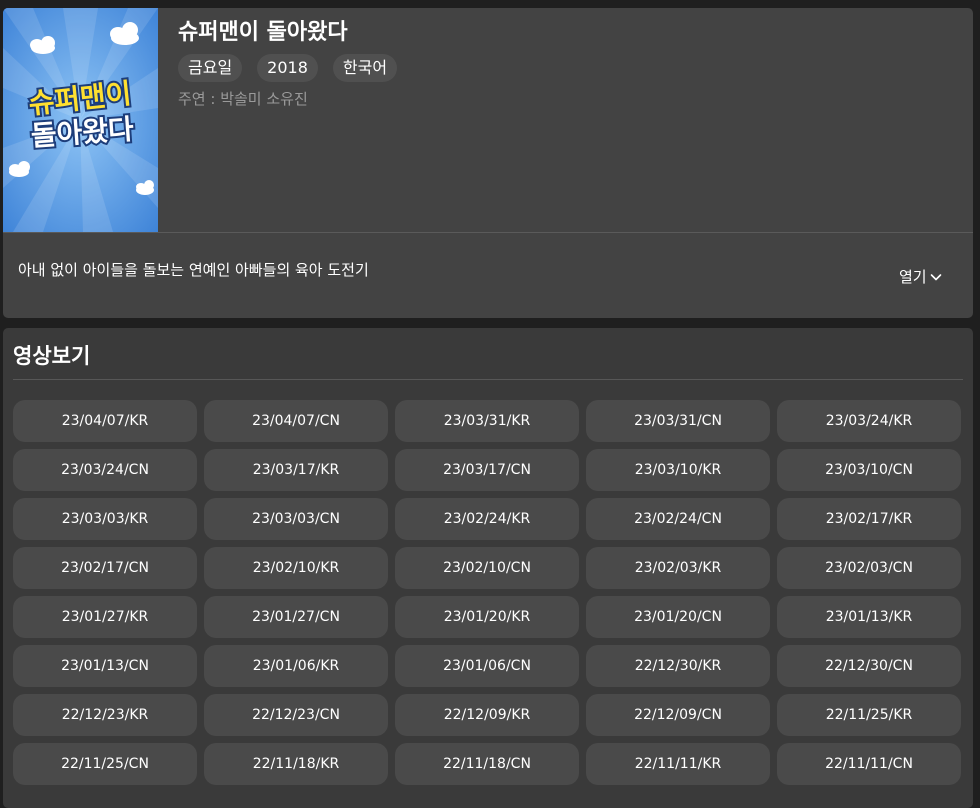 This screenshot has width=980, height=808. Describe the element at coordinates (869, 764) in the screenshot. I see `episode-button: 22/11/11/CN` at that location.